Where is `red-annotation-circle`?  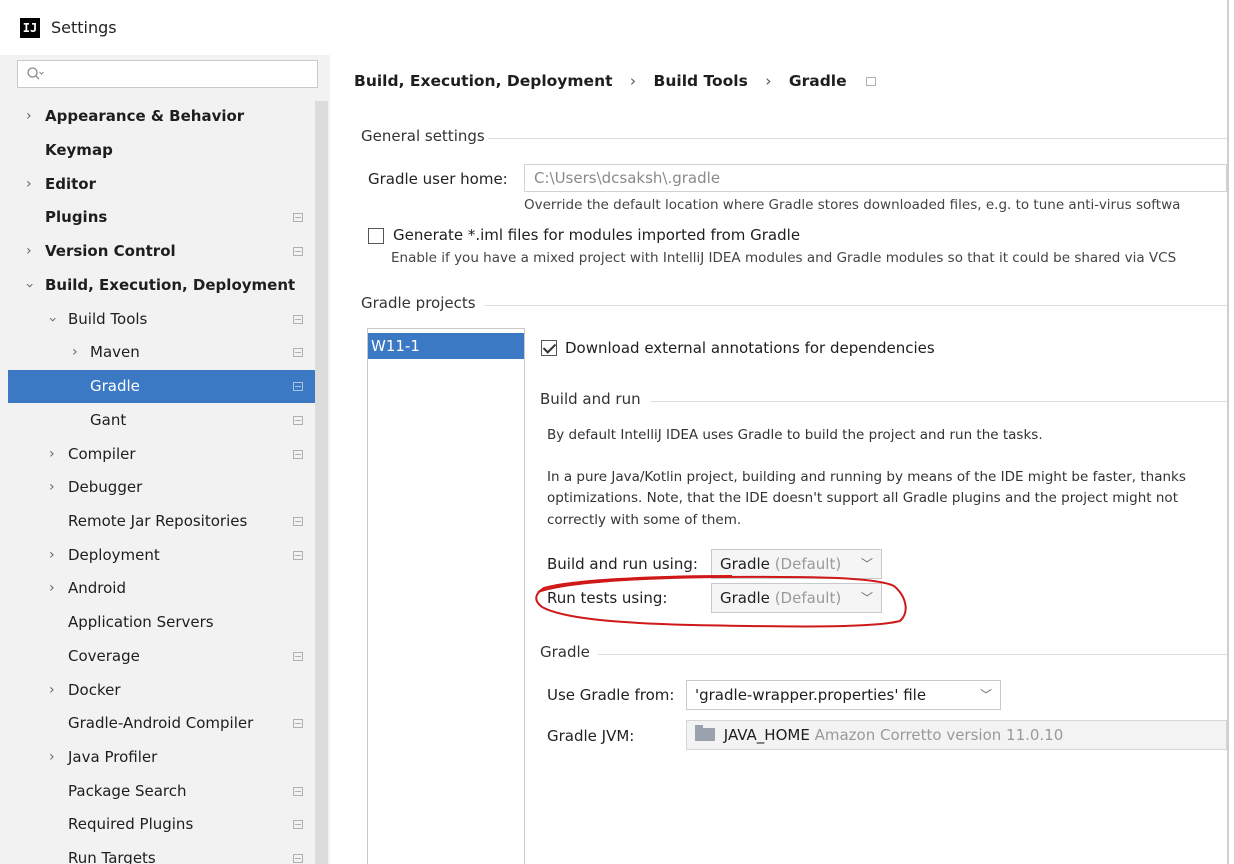
red-annotation-circle is located at coordinates (721, 601).